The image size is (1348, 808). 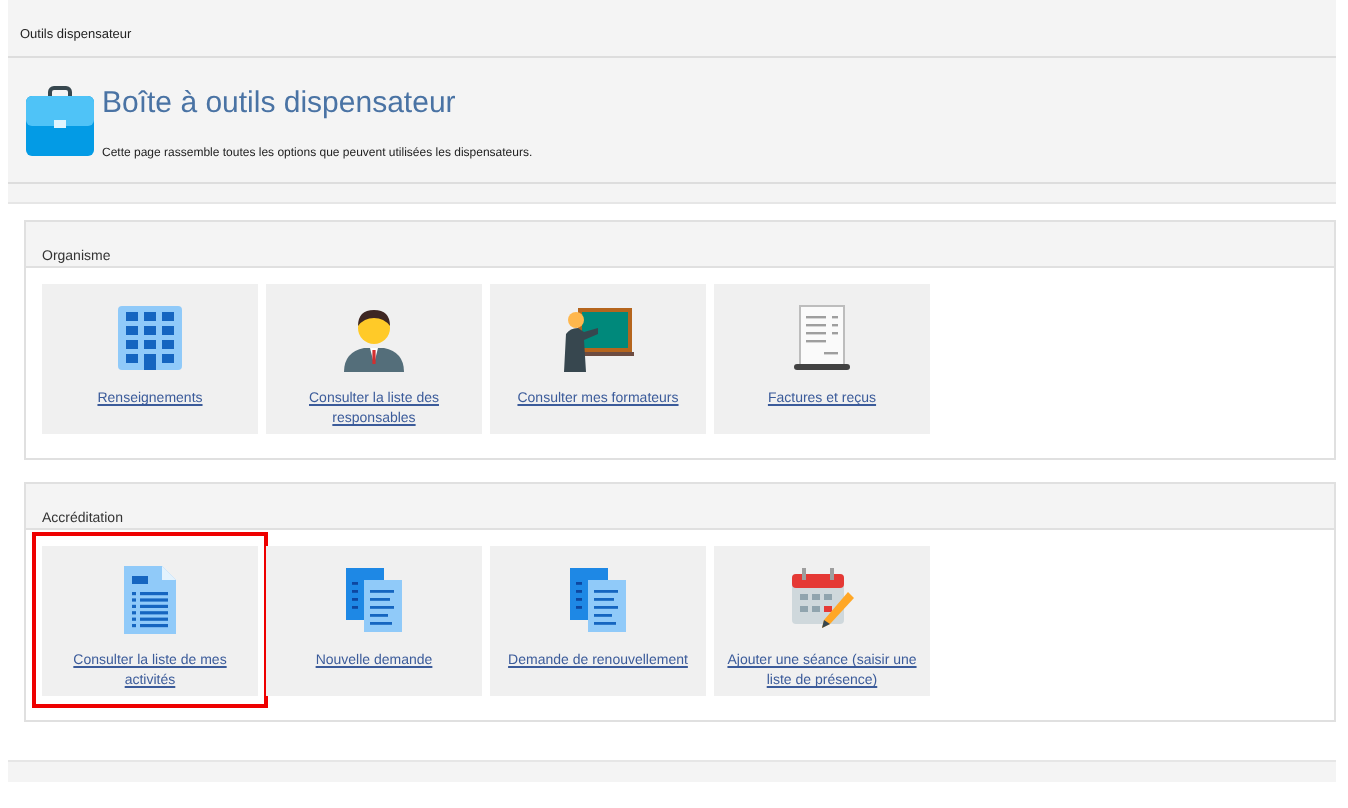 What do you see at coordinates (598, 338) in the screenshot?
I see `teacher-icon` at bounding box center [598, 338].